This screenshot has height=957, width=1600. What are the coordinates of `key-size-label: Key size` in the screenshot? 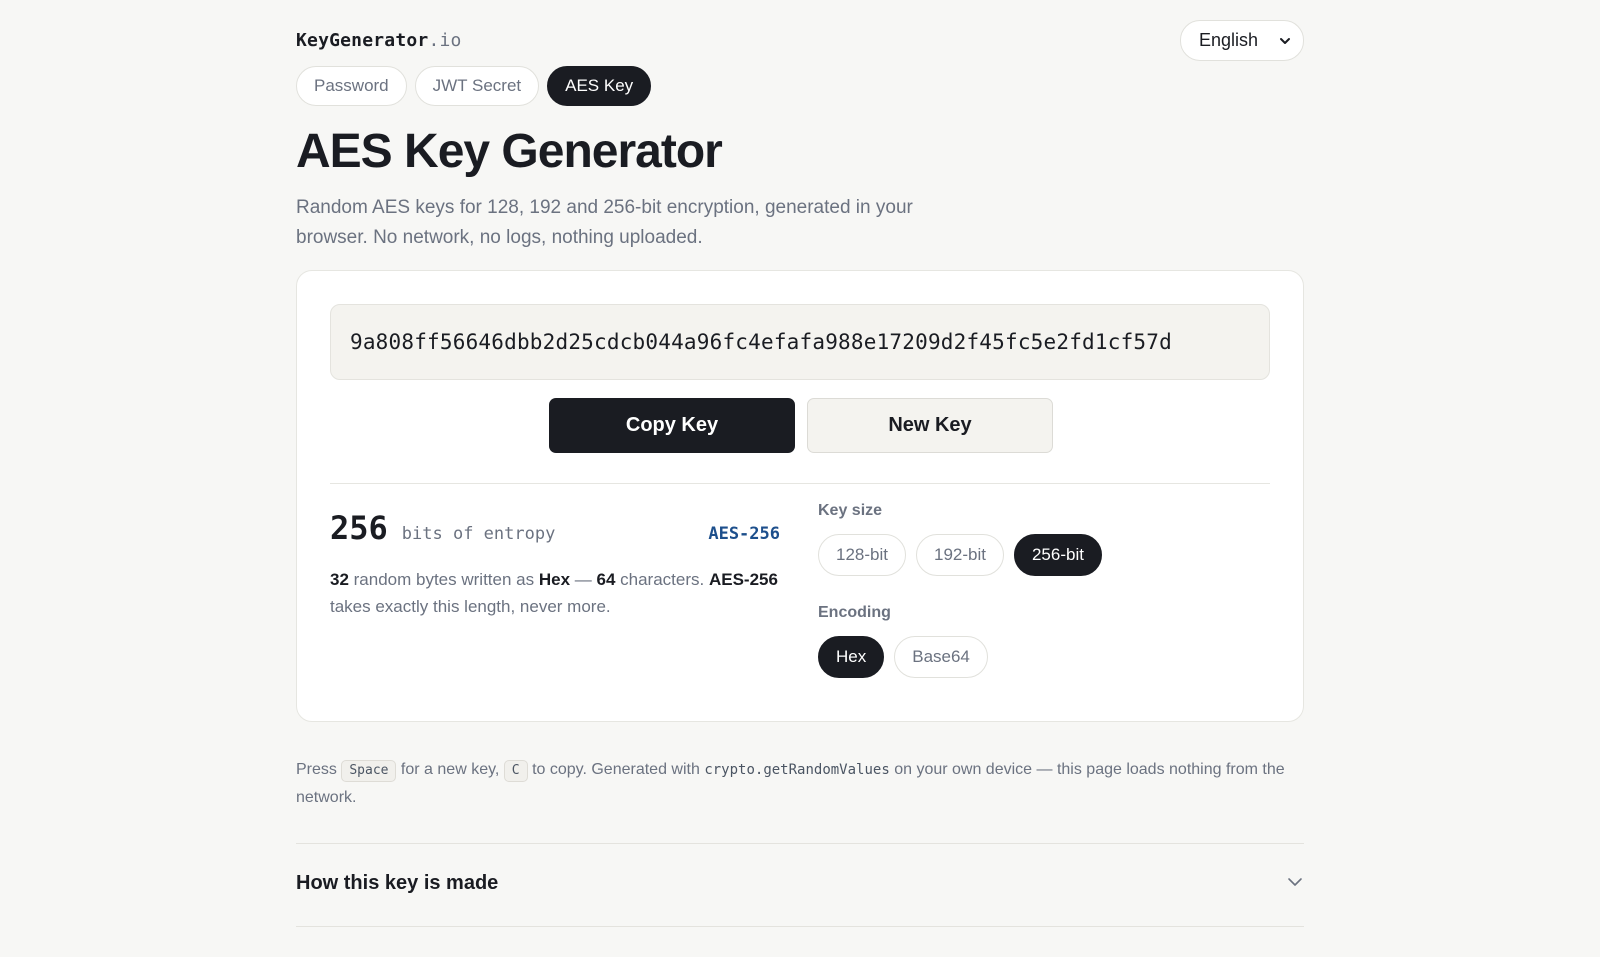 It's located at (850, 510).